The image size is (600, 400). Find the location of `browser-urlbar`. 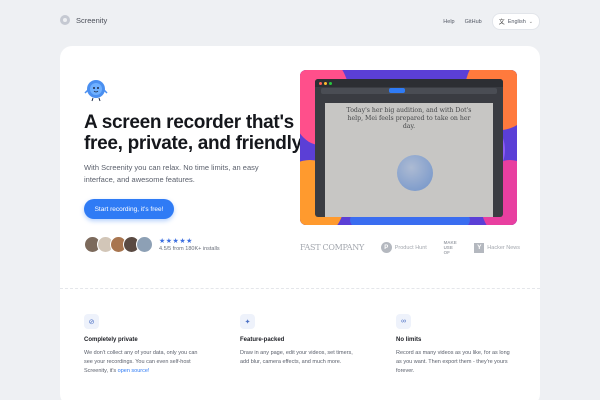

browser-urlbar is located at coordinates (409, 91).